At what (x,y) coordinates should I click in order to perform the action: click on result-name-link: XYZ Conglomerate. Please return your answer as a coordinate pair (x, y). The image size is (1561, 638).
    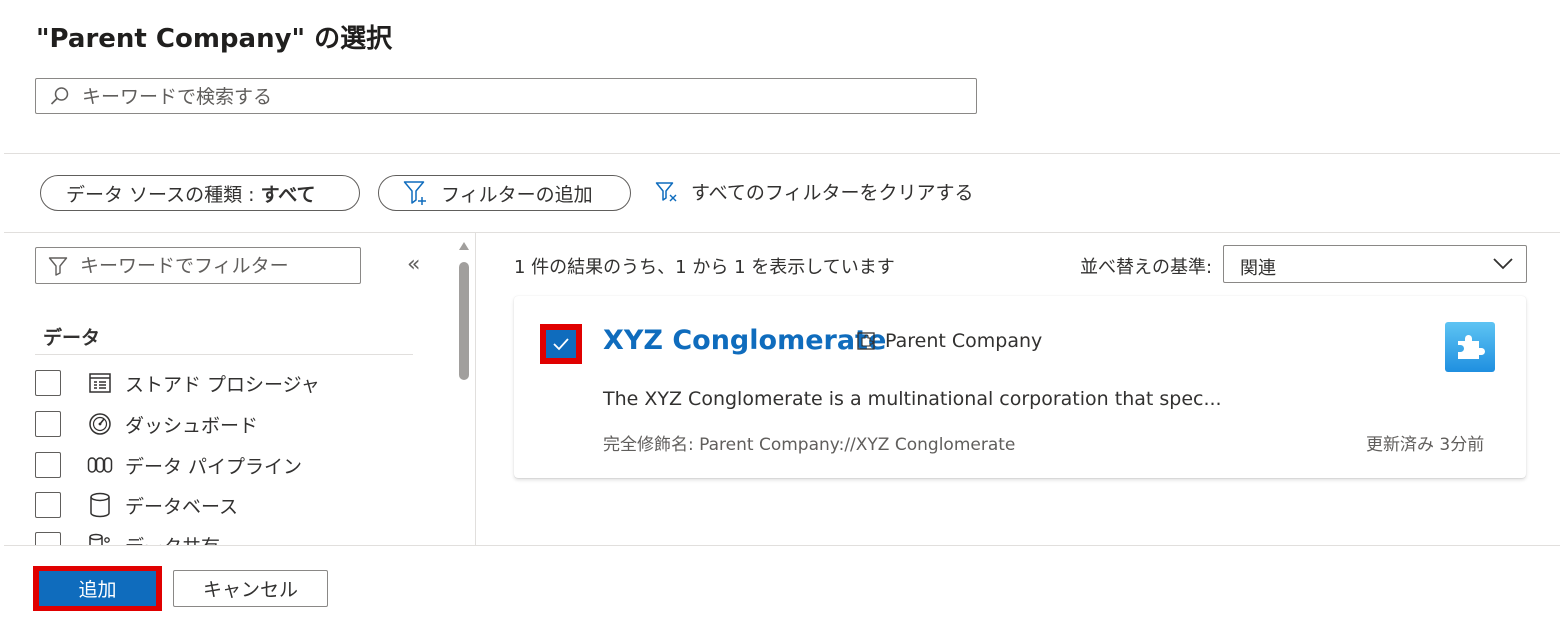
    Looking at the image, I should click on (744, 340).